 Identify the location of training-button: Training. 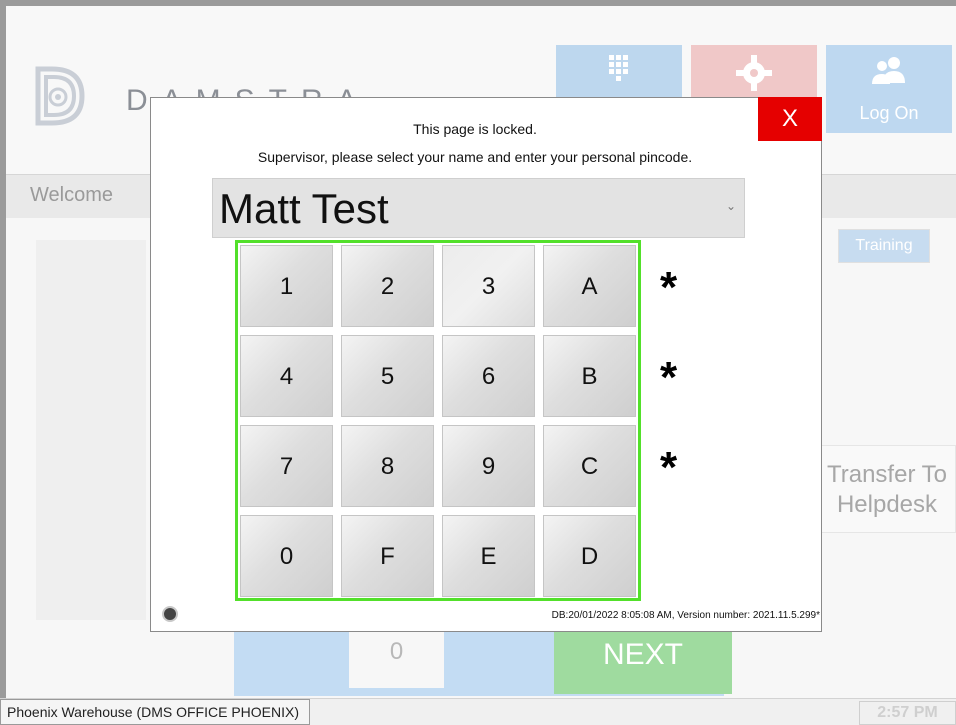
(884, 246).